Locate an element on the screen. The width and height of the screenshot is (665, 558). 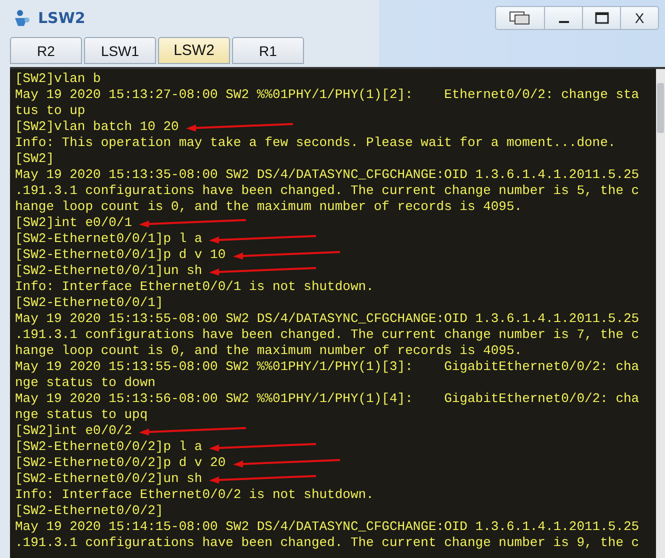
terminal-line: May 19 2020 15:13:55-08:00 SW2 %%01PHY/1/PHY(1)[3]: GigabitEthernet0/0/2: cha is located at coordinates (327, 367).